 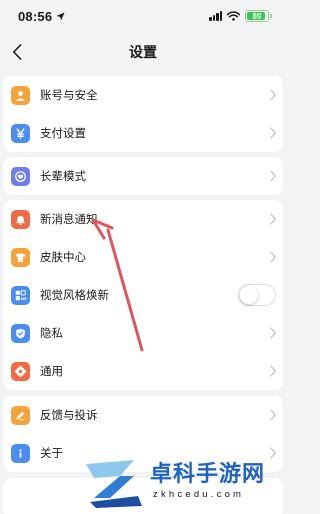 I want to click on settings-row-label: 反馈与投诉, so click(x=69, y=416).